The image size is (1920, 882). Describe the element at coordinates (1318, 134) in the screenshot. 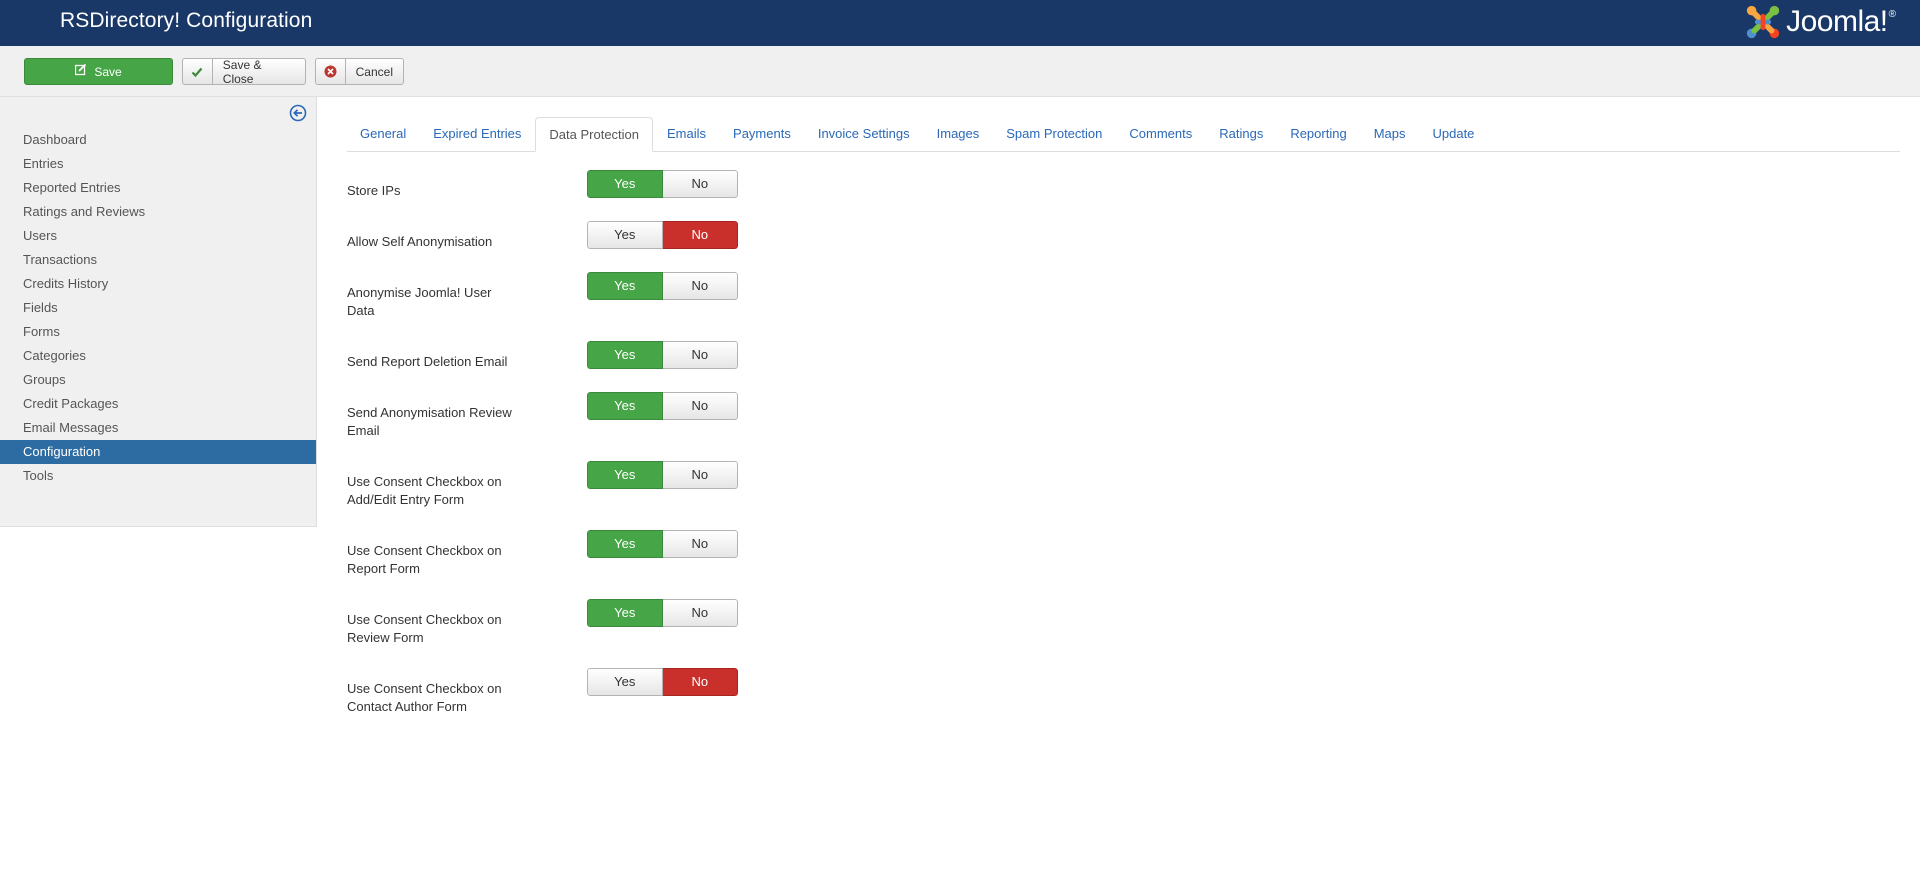

I see `tab-reporting: Reporting` at that location.